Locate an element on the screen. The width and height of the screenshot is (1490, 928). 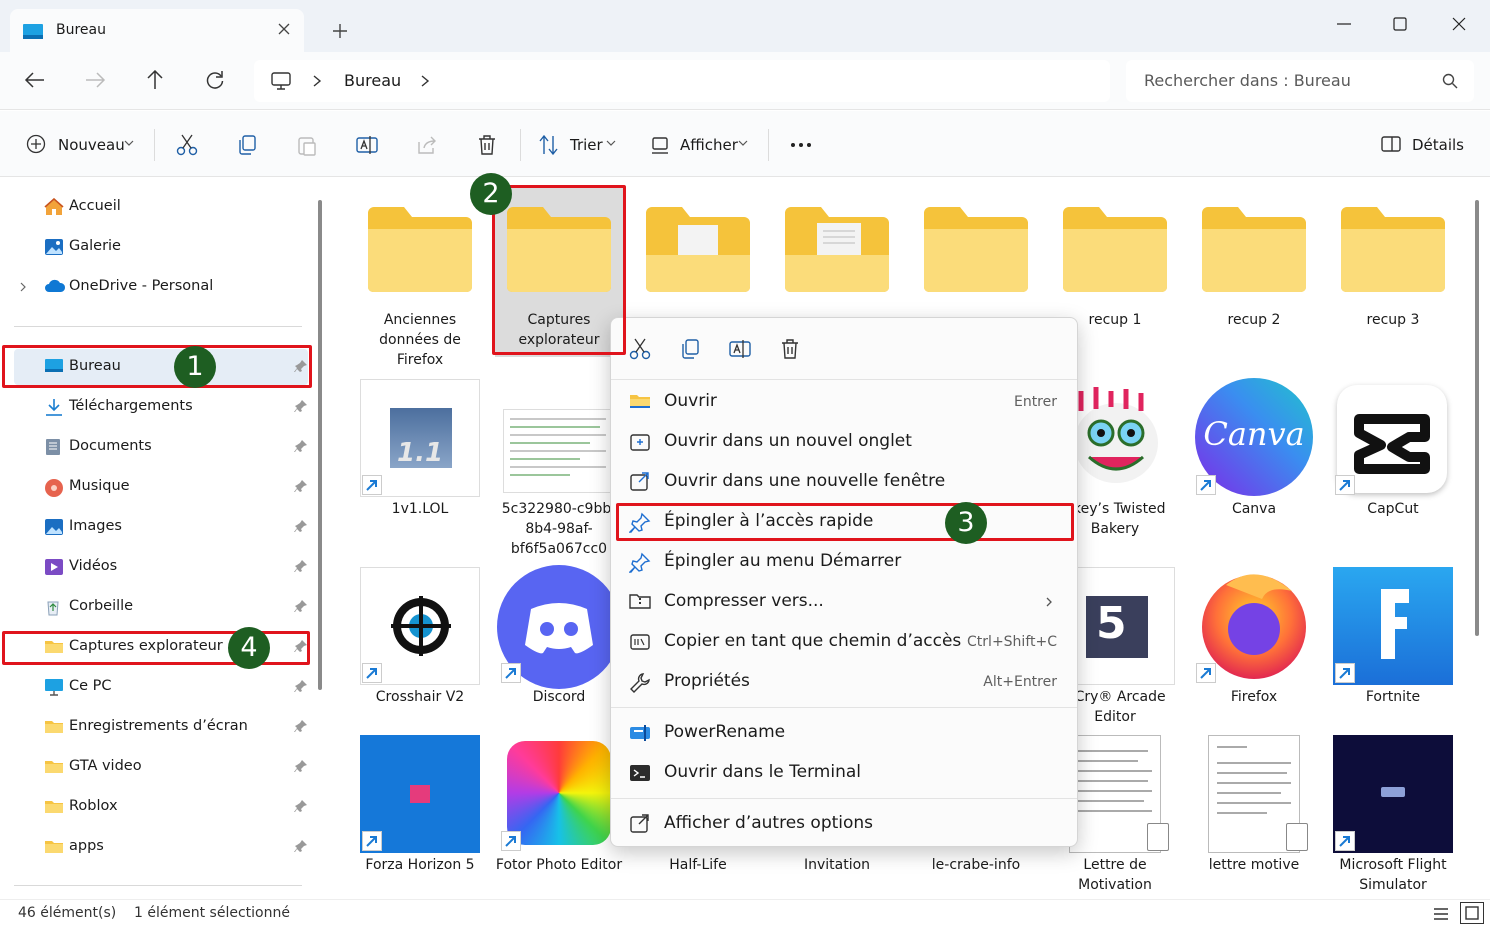
more-options-icon is located at coordinates (801, 145).